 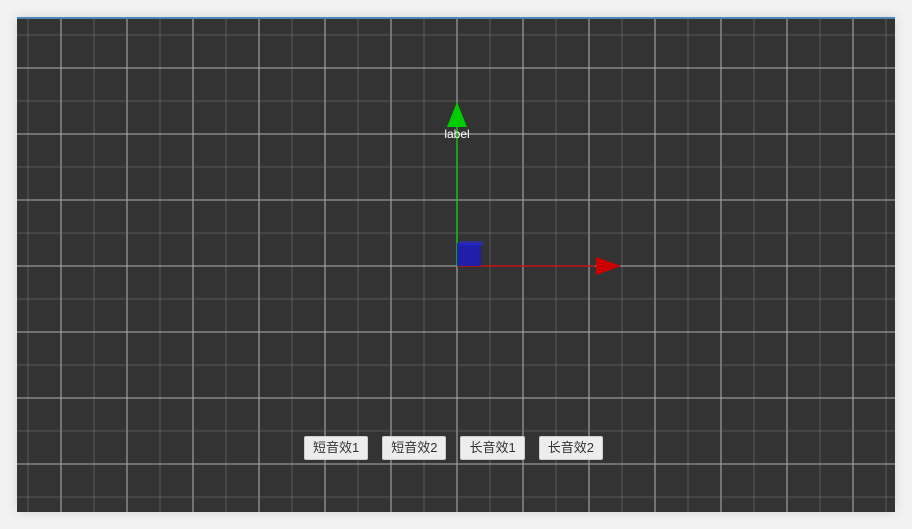 I want to click on short-sound-effect-2-button: 短音效2, so click(x=414, y=448).